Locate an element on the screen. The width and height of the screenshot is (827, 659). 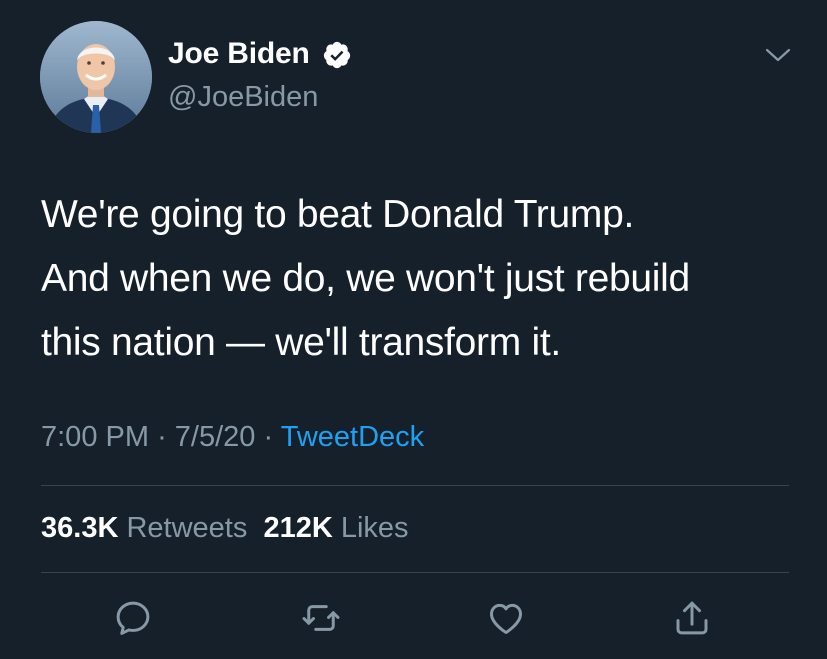
likes-stat: 212K Likes is located at coordinates (335, 528).